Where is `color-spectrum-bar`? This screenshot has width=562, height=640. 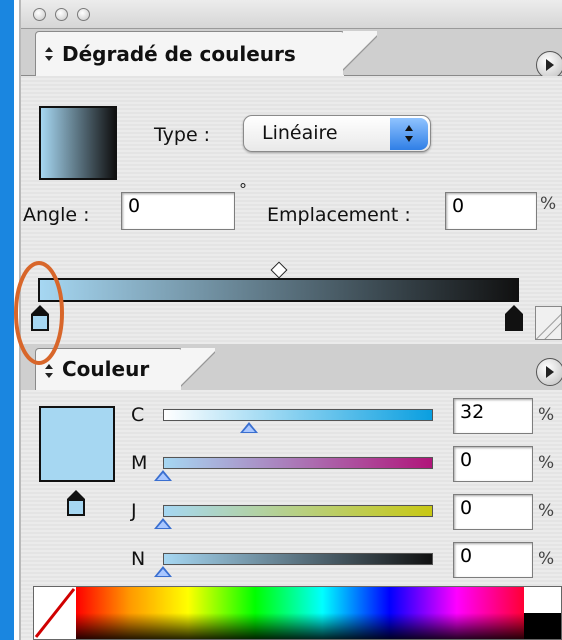 color-spectrum-bar is located at coordinates (297, 613).